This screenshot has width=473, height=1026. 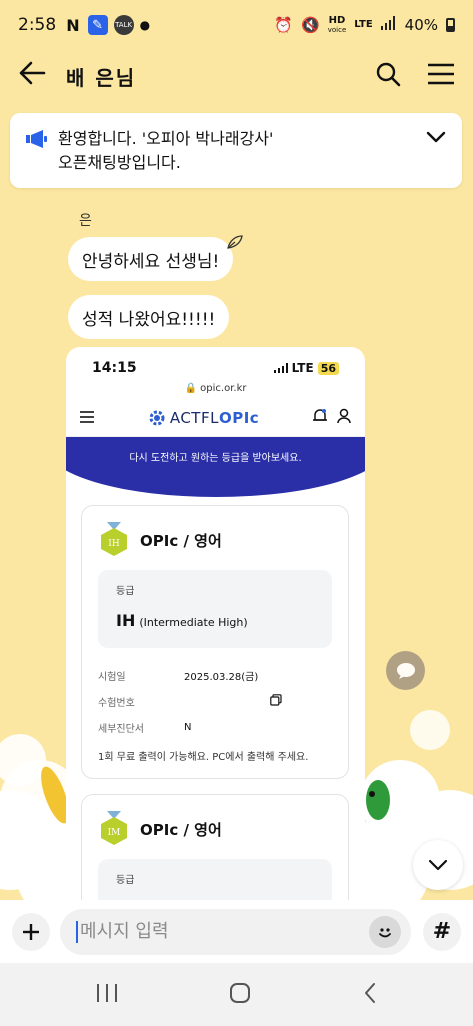 I want to click on text-caret, so click(x=77, y=931).